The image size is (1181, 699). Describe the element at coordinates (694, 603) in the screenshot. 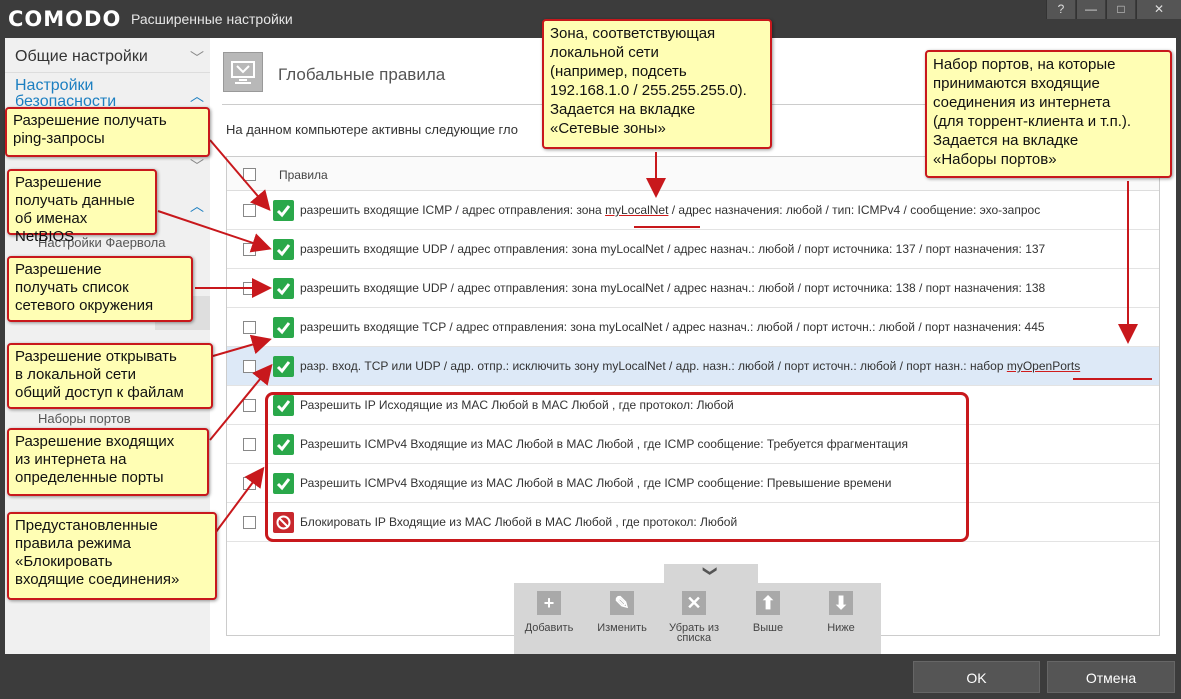

I see `remove-x-icon: ✕` at that location.